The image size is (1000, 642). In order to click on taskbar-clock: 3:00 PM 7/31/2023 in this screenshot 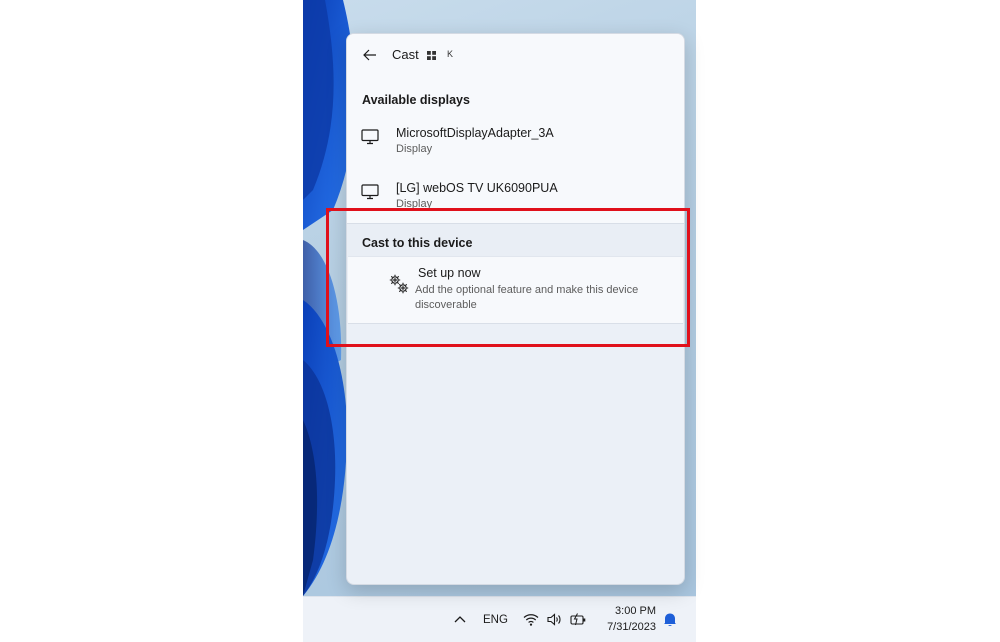, I will do `click(626, 619)`.